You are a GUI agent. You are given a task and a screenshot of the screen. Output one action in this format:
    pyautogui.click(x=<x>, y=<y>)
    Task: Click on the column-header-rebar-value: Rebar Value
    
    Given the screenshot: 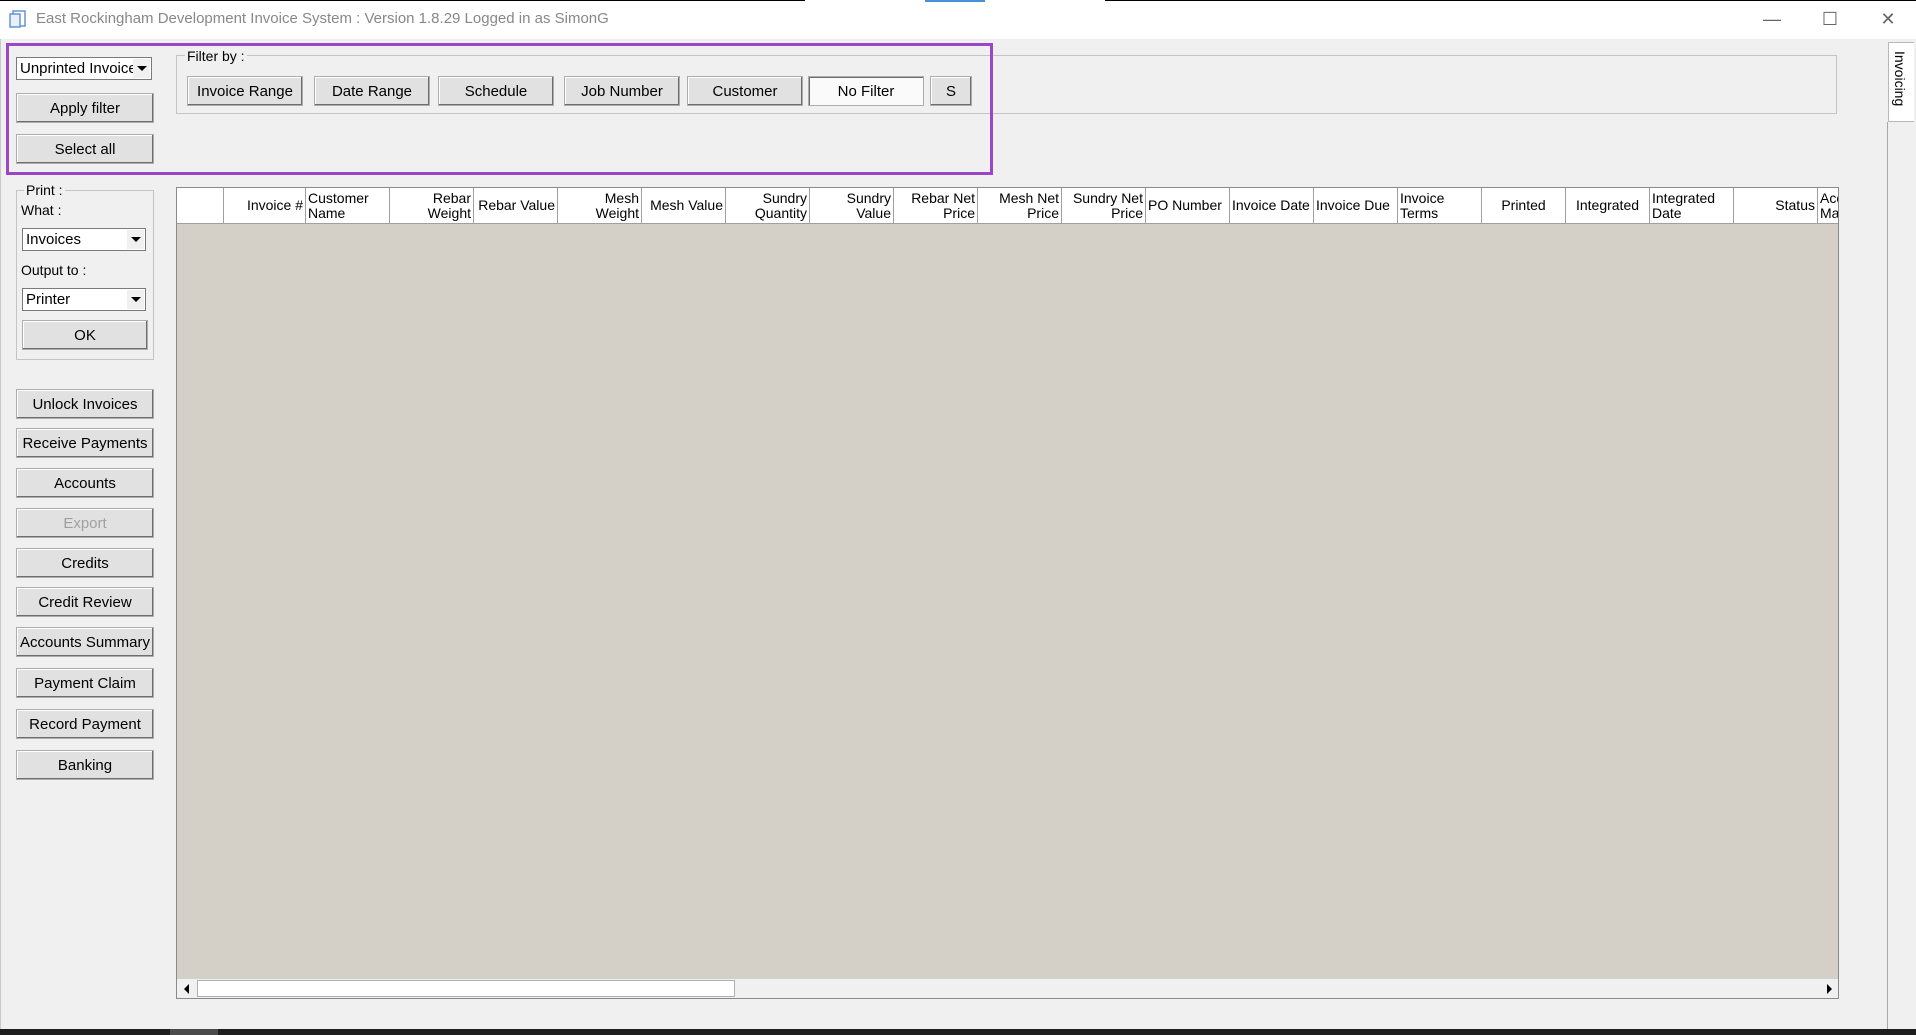 What is the action you would take?
    pyautogui.click(x=516, y=205)
    